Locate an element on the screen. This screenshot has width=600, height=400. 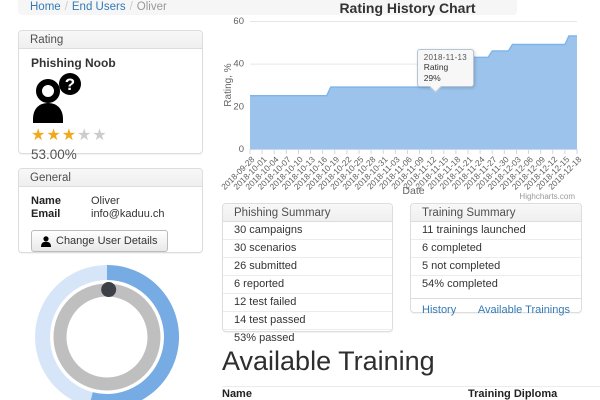
field-label: Email is located at coordinates (46, 214).